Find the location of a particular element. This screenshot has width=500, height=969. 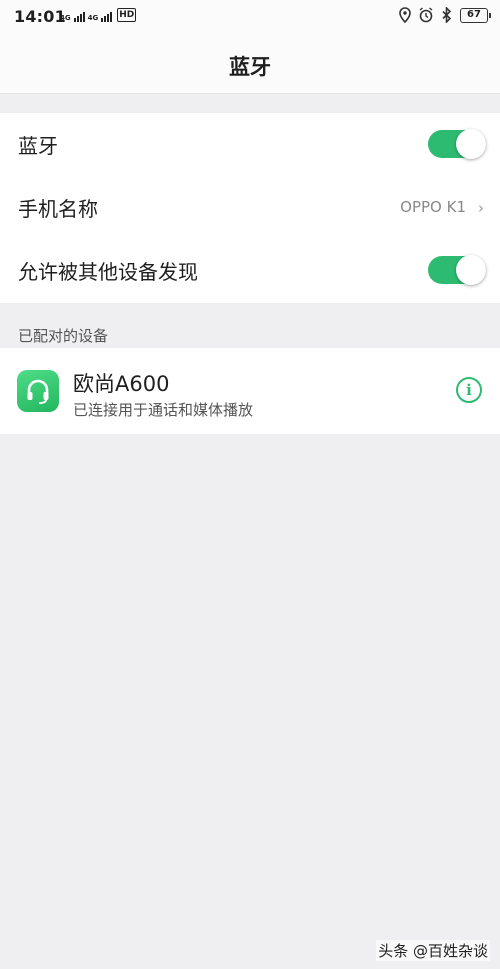

phone-name-value: OPPO K1 is located at coordinates (433, 207).